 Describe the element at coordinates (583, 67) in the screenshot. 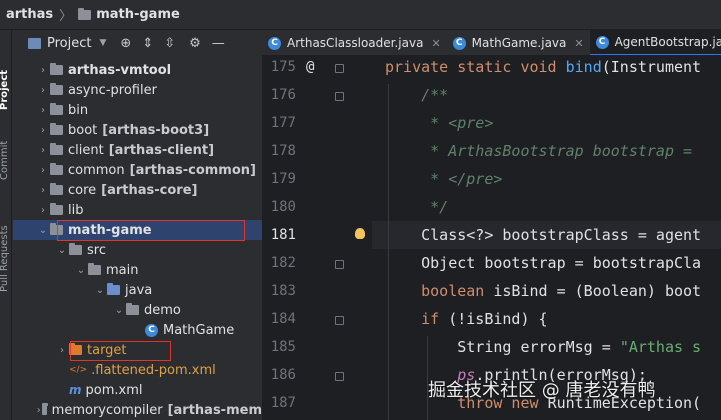

I see `code-token: bind` at that location.